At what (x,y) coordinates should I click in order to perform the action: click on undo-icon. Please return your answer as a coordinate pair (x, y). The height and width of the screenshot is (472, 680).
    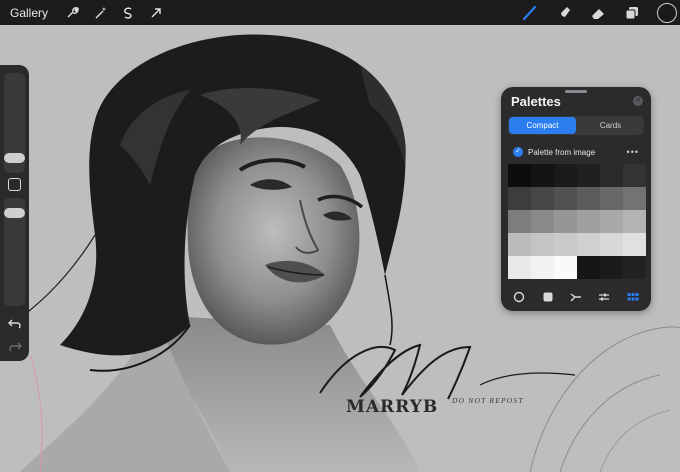
    Looking at the image, I should click on (14, 324).